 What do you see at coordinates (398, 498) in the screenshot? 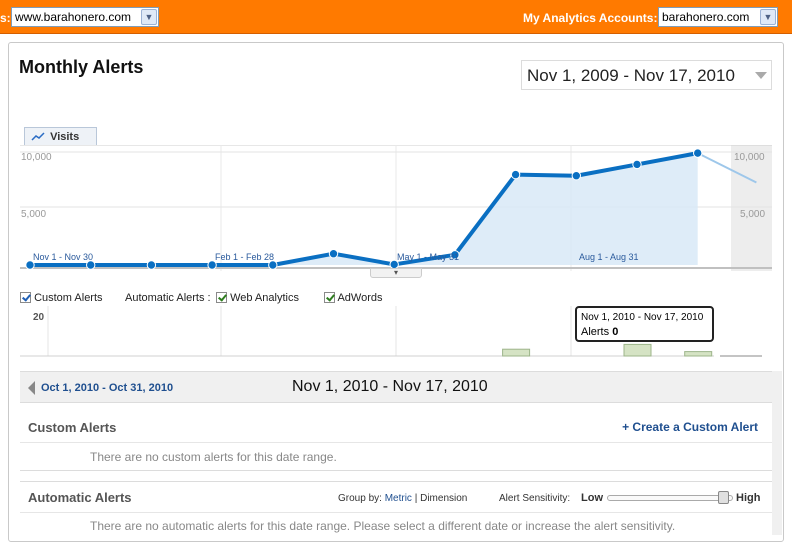
I see `group-by-metric-link: Metric` at bounding box center [398, 498].